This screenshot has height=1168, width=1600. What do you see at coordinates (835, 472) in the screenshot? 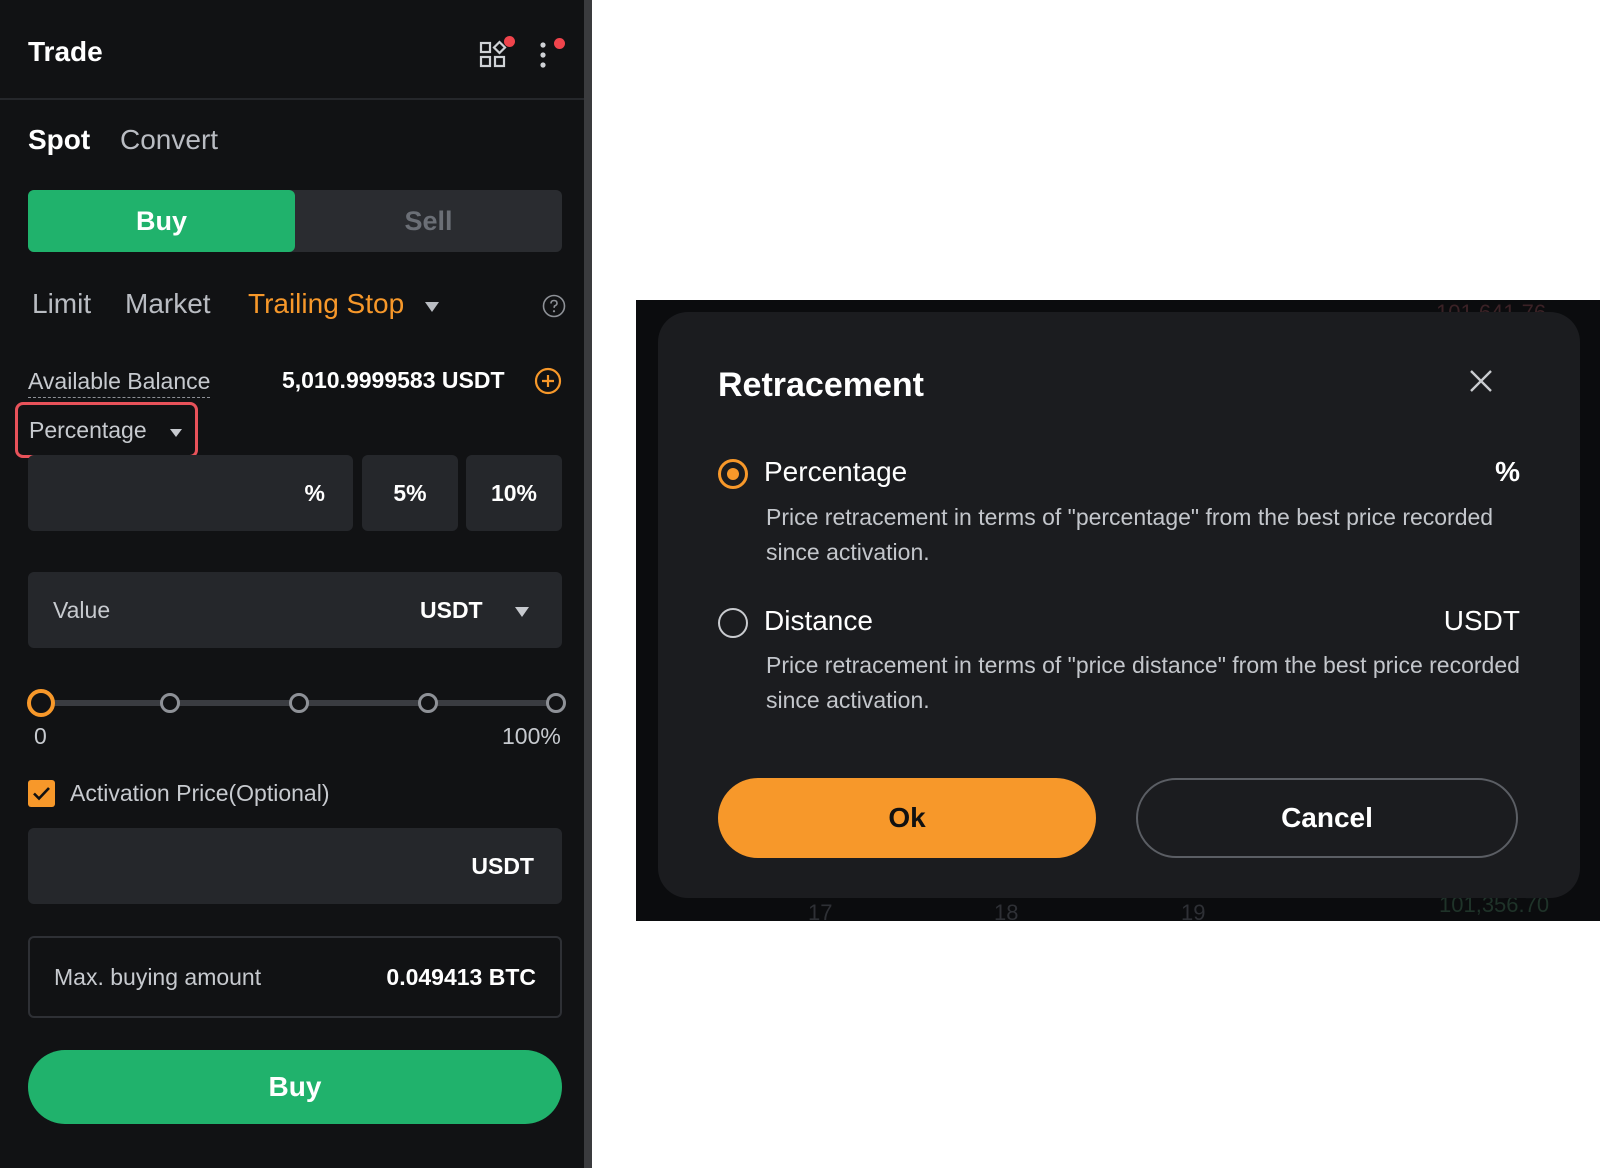
I see `percentage-option-label: Percentage` at bounding box center [835, 472].